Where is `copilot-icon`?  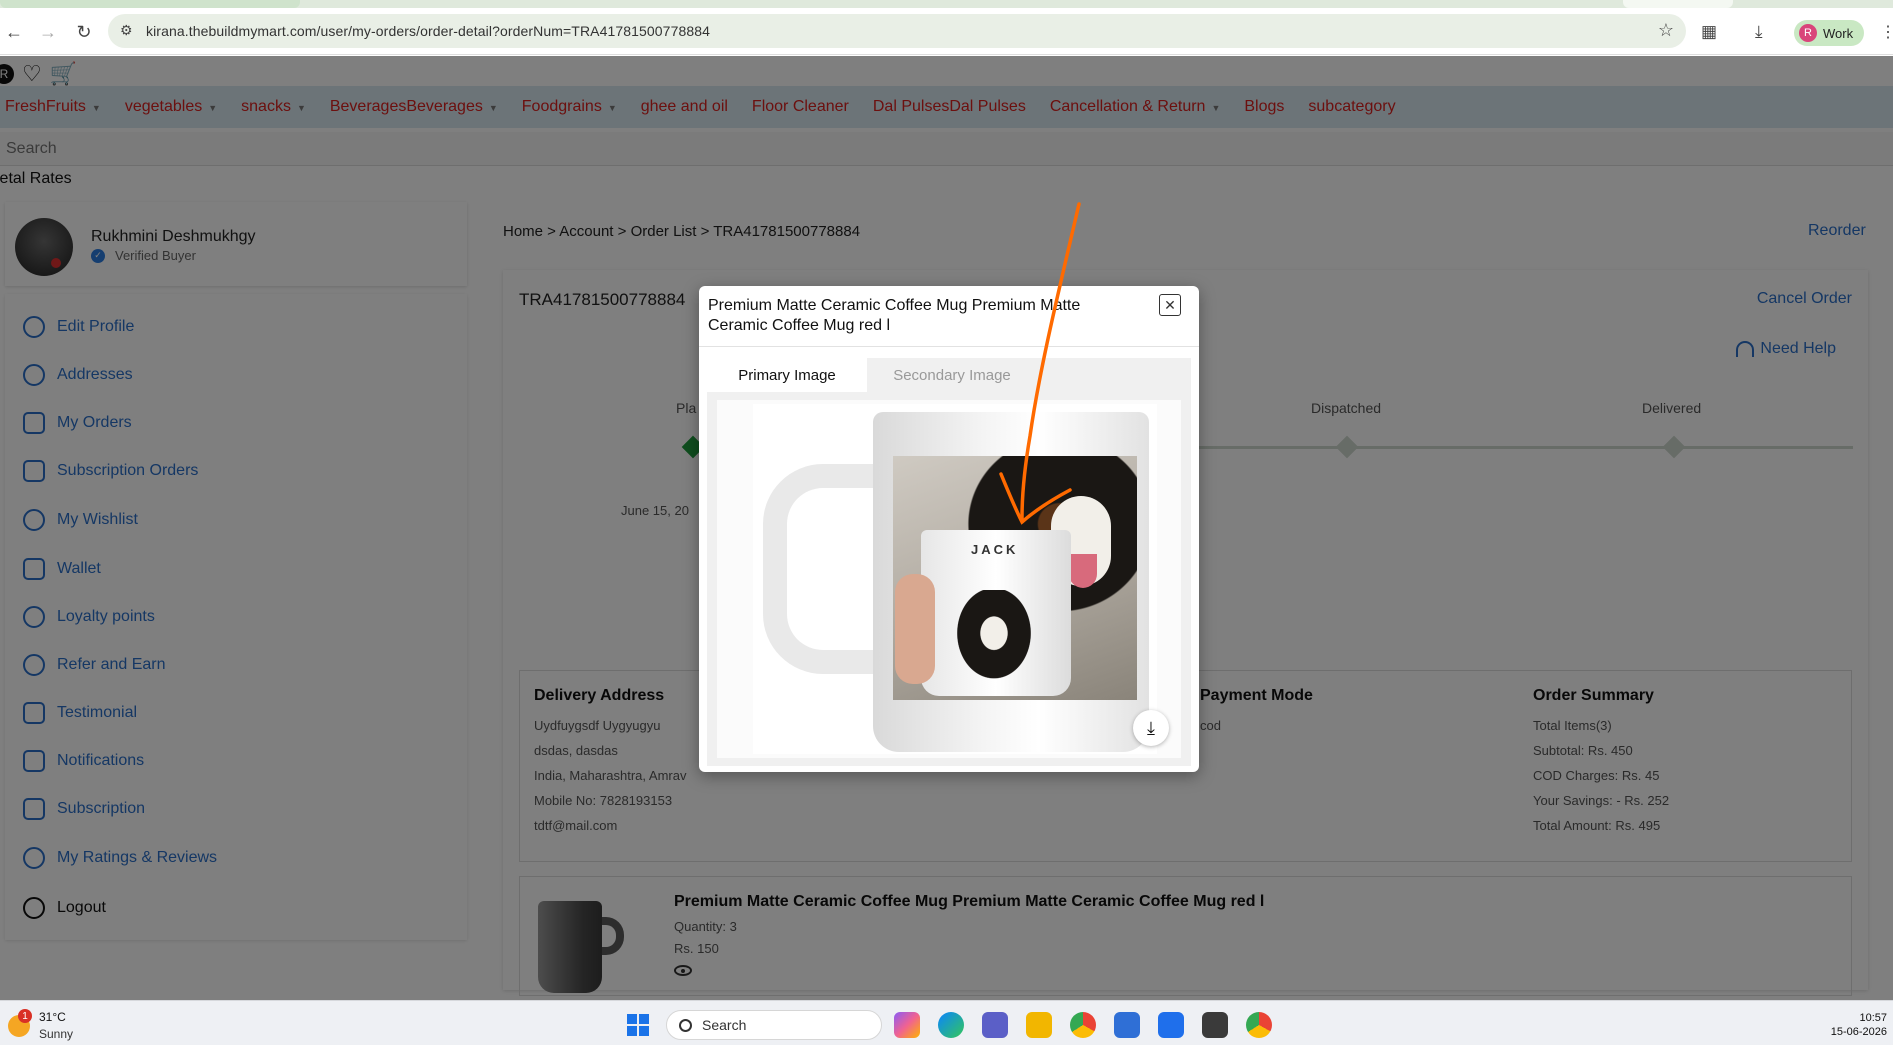 copilot-icon is located at coordinates (907, 1025).